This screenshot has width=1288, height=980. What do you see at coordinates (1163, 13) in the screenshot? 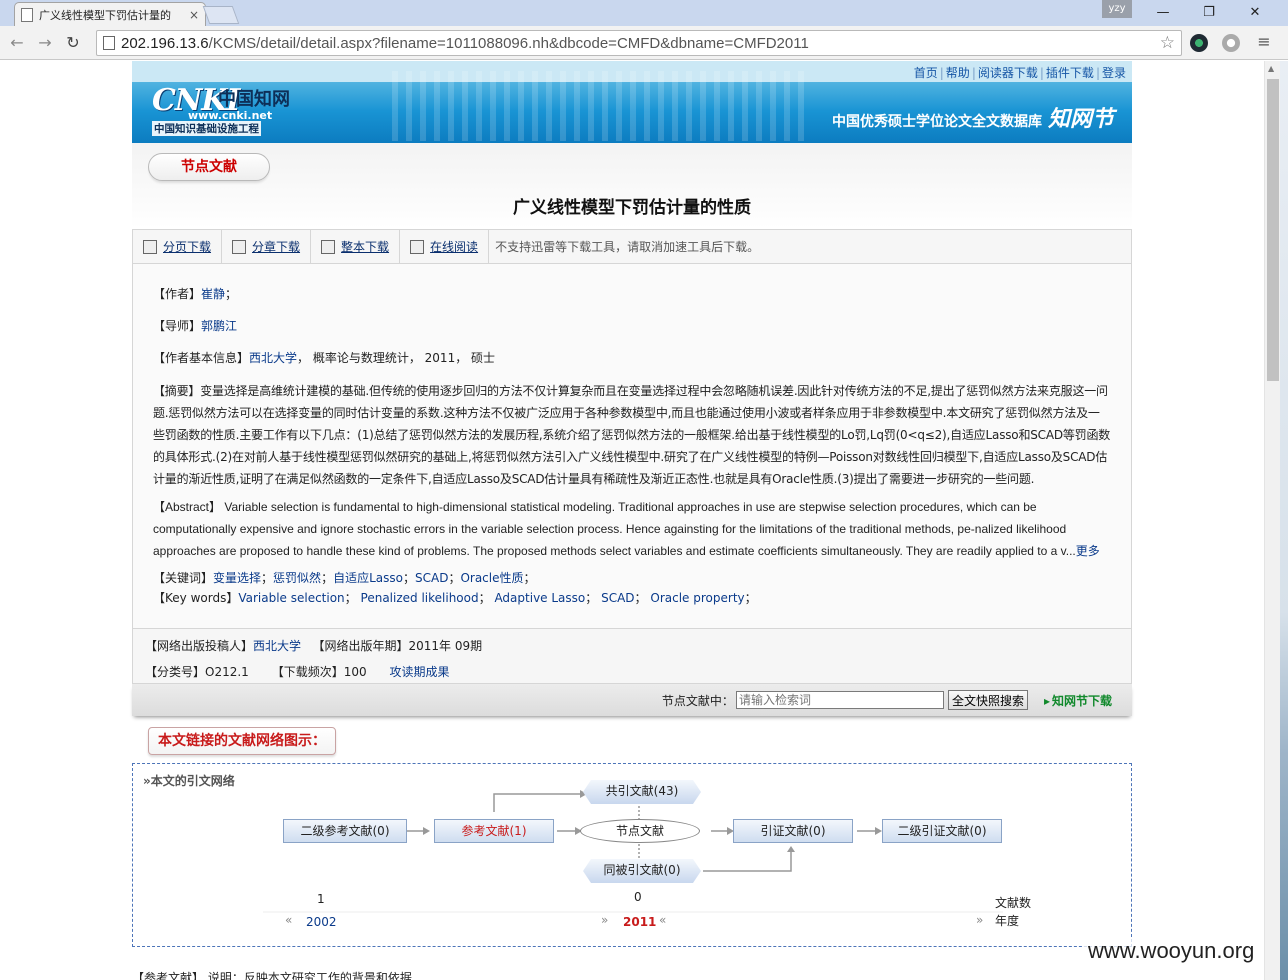
I see `minimize-button: —` at bounding box center [1163, 13].